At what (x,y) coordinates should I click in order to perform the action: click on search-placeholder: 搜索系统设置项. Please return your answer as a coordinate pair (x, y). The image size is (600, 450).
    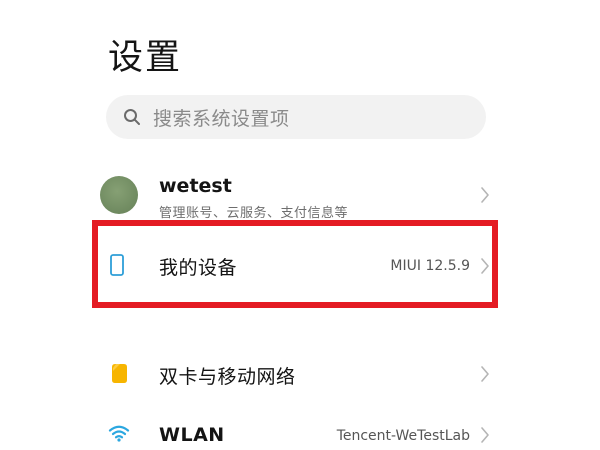
    Looking at the image, I should click on (221, 118).